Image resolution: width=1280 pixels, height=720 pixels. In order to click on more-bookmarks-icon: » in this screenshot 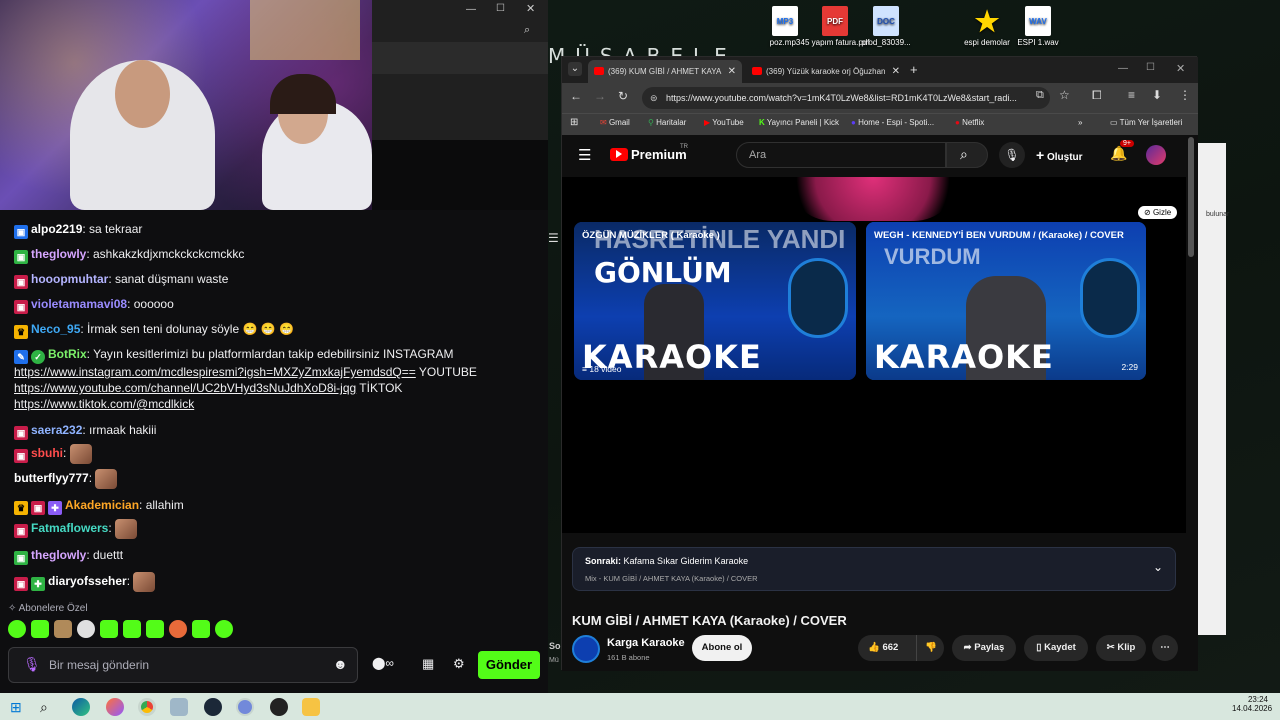, I will do `click(1080, 122)`.